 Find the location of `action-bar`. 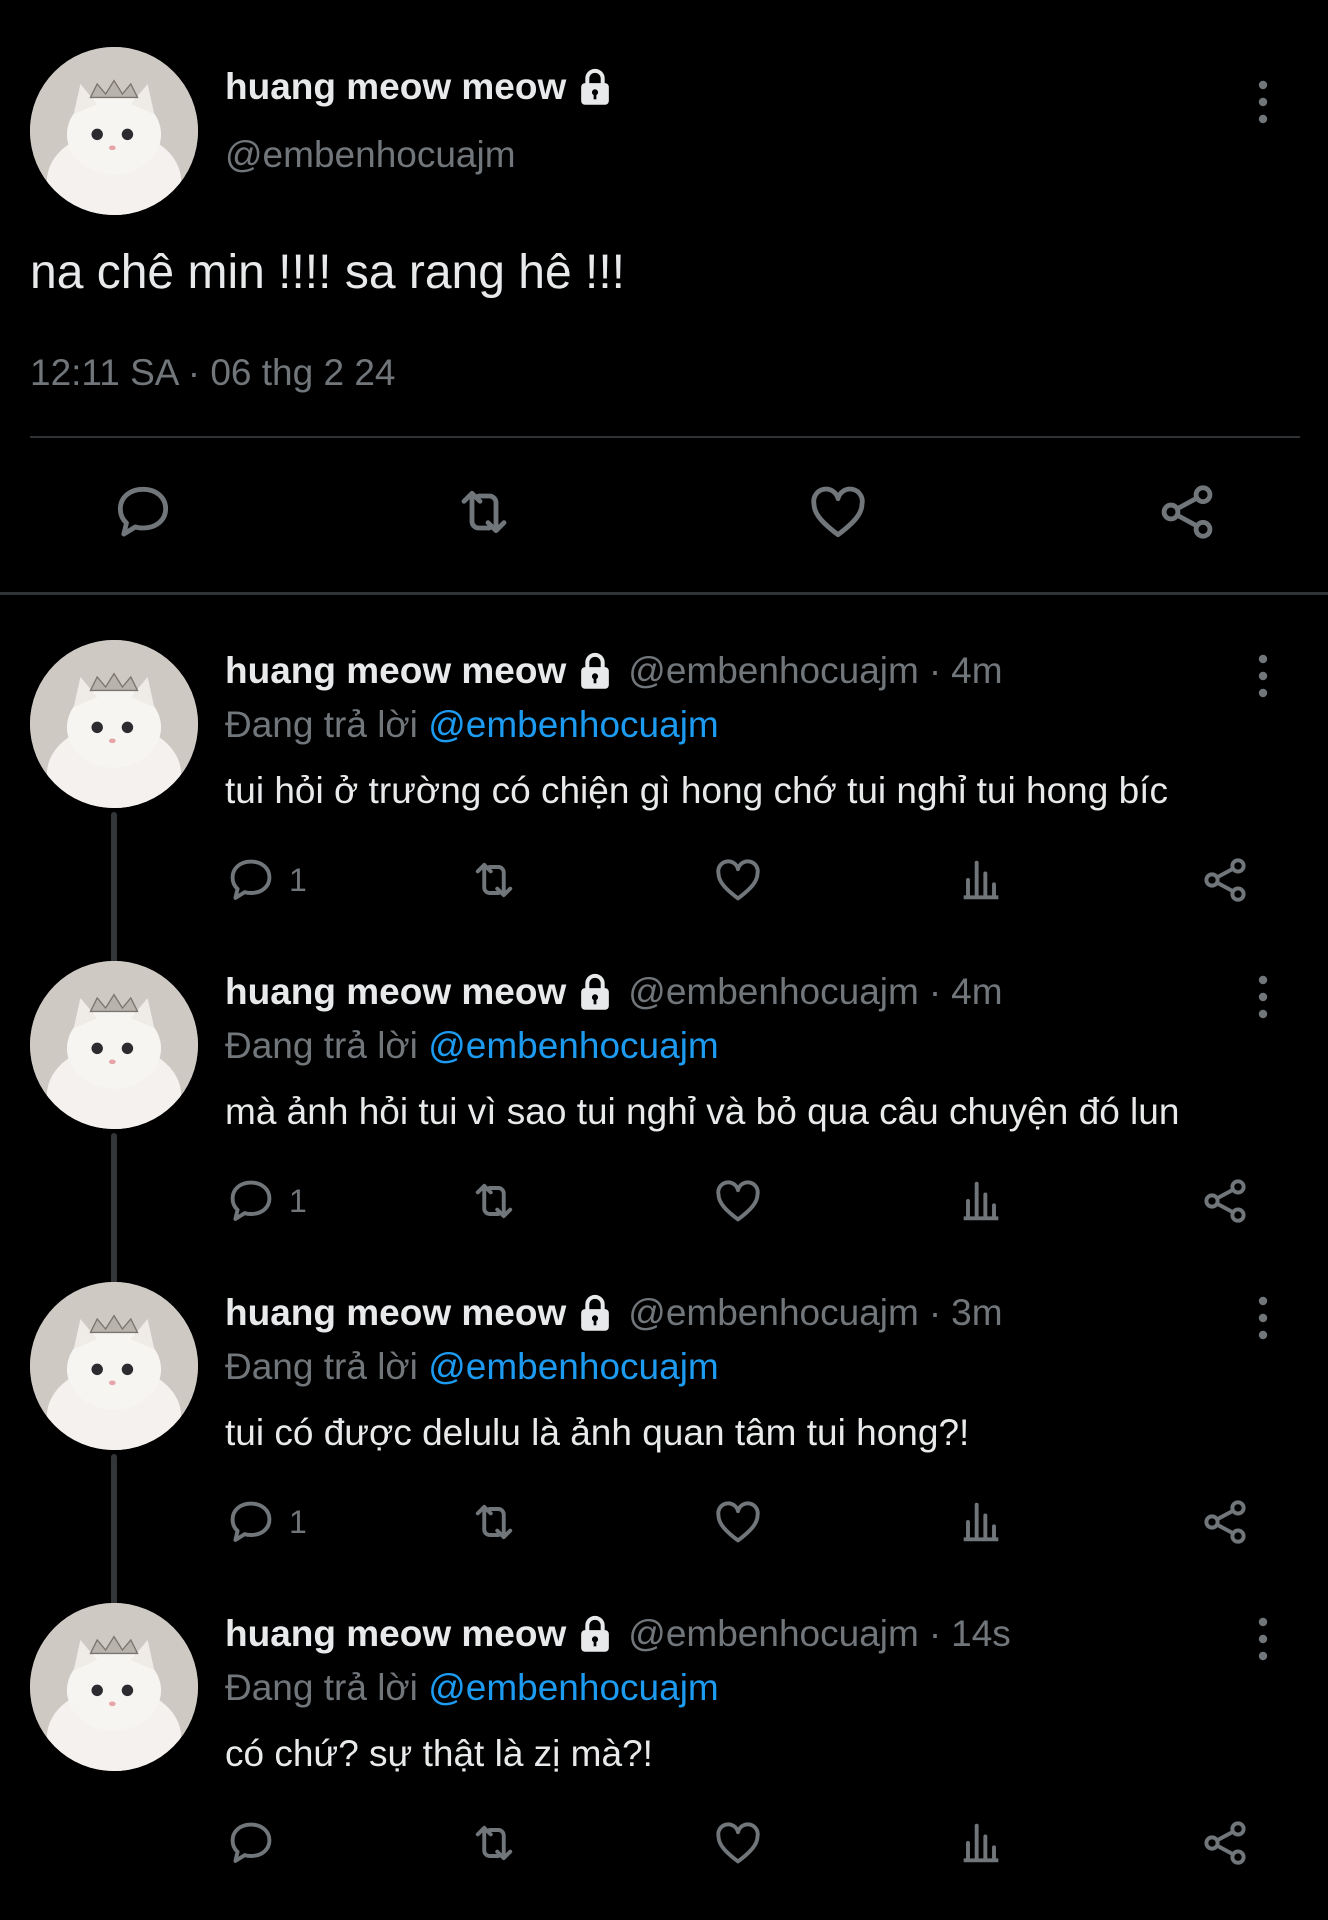

action-bar is located at coordinates (750, 1843).